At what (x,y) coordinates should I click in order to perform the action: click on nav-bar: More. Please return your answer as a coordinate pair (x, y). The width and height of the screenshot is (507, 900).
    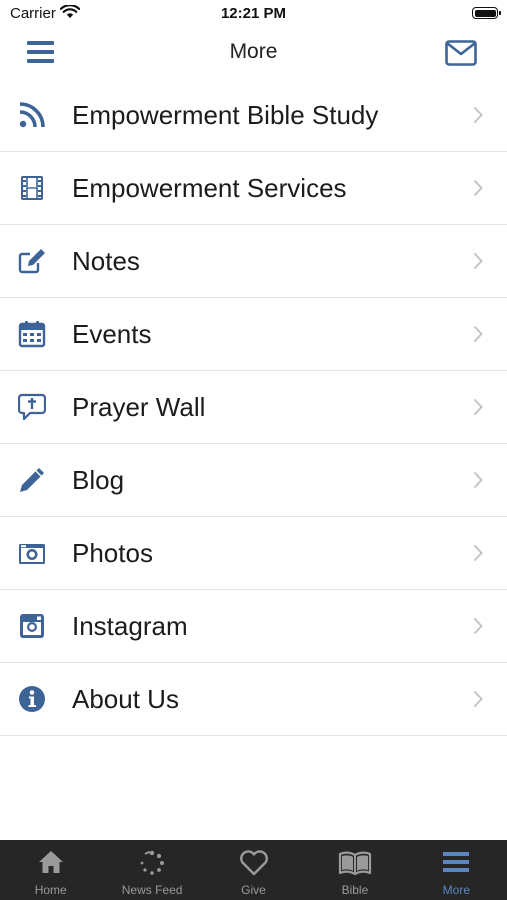
    Looking at the image, I should click on (253, 55).